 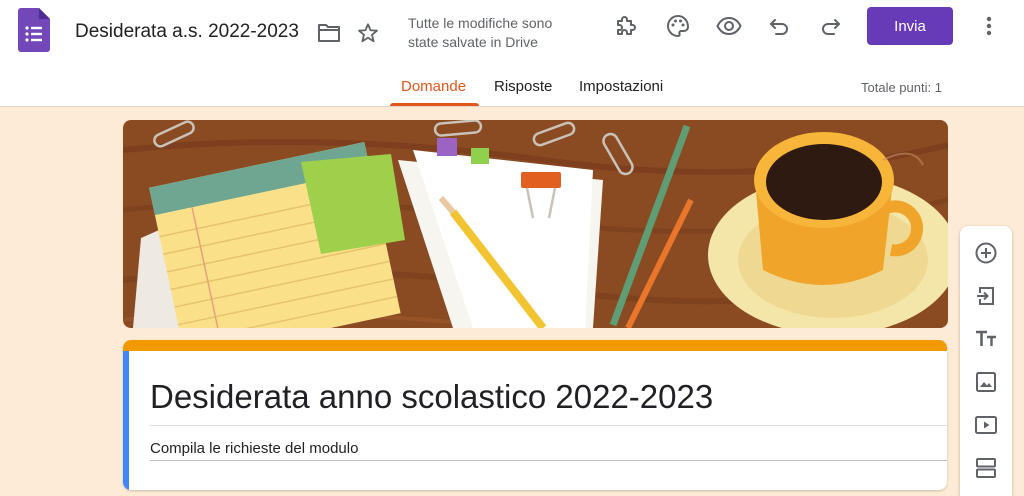 I want to click on star-icon, so click(x=368, y=33).